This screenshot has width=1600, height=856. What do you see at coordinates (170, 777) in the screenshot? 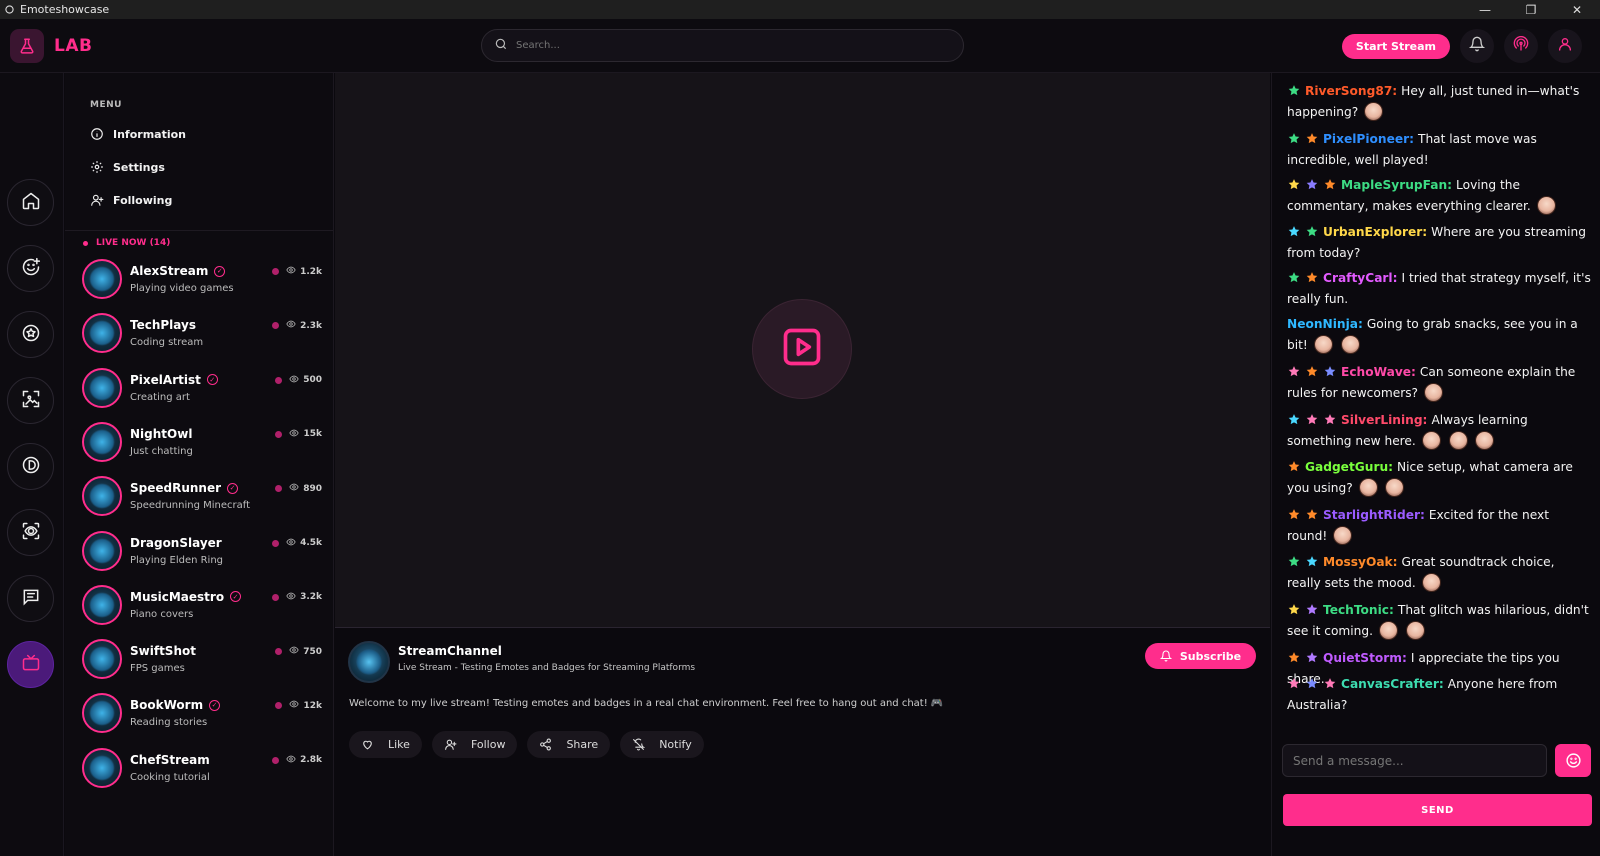
I see `stream-category: Cooking tutorial` at bounding box center [170, 777].